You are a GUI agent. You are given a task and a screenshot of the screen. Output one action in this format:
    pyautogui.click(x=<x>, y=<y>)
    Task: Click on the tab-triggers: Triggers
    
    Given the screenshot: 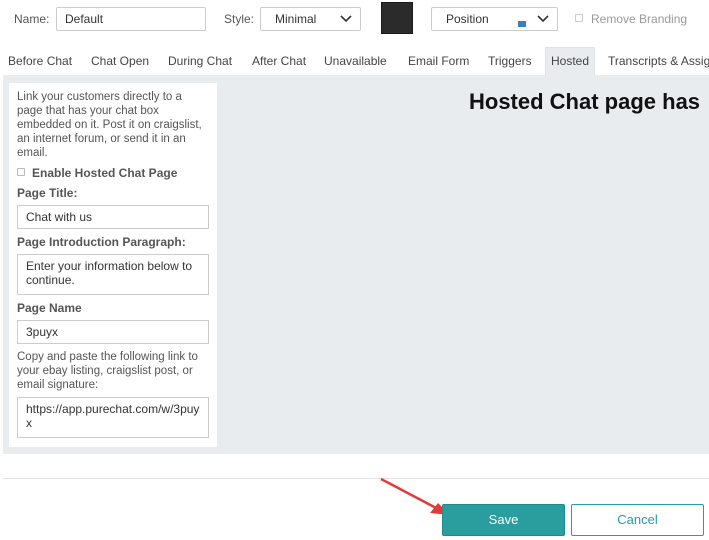 What is the action you would take?
    pyautogui.click(x=510, y=61)
    